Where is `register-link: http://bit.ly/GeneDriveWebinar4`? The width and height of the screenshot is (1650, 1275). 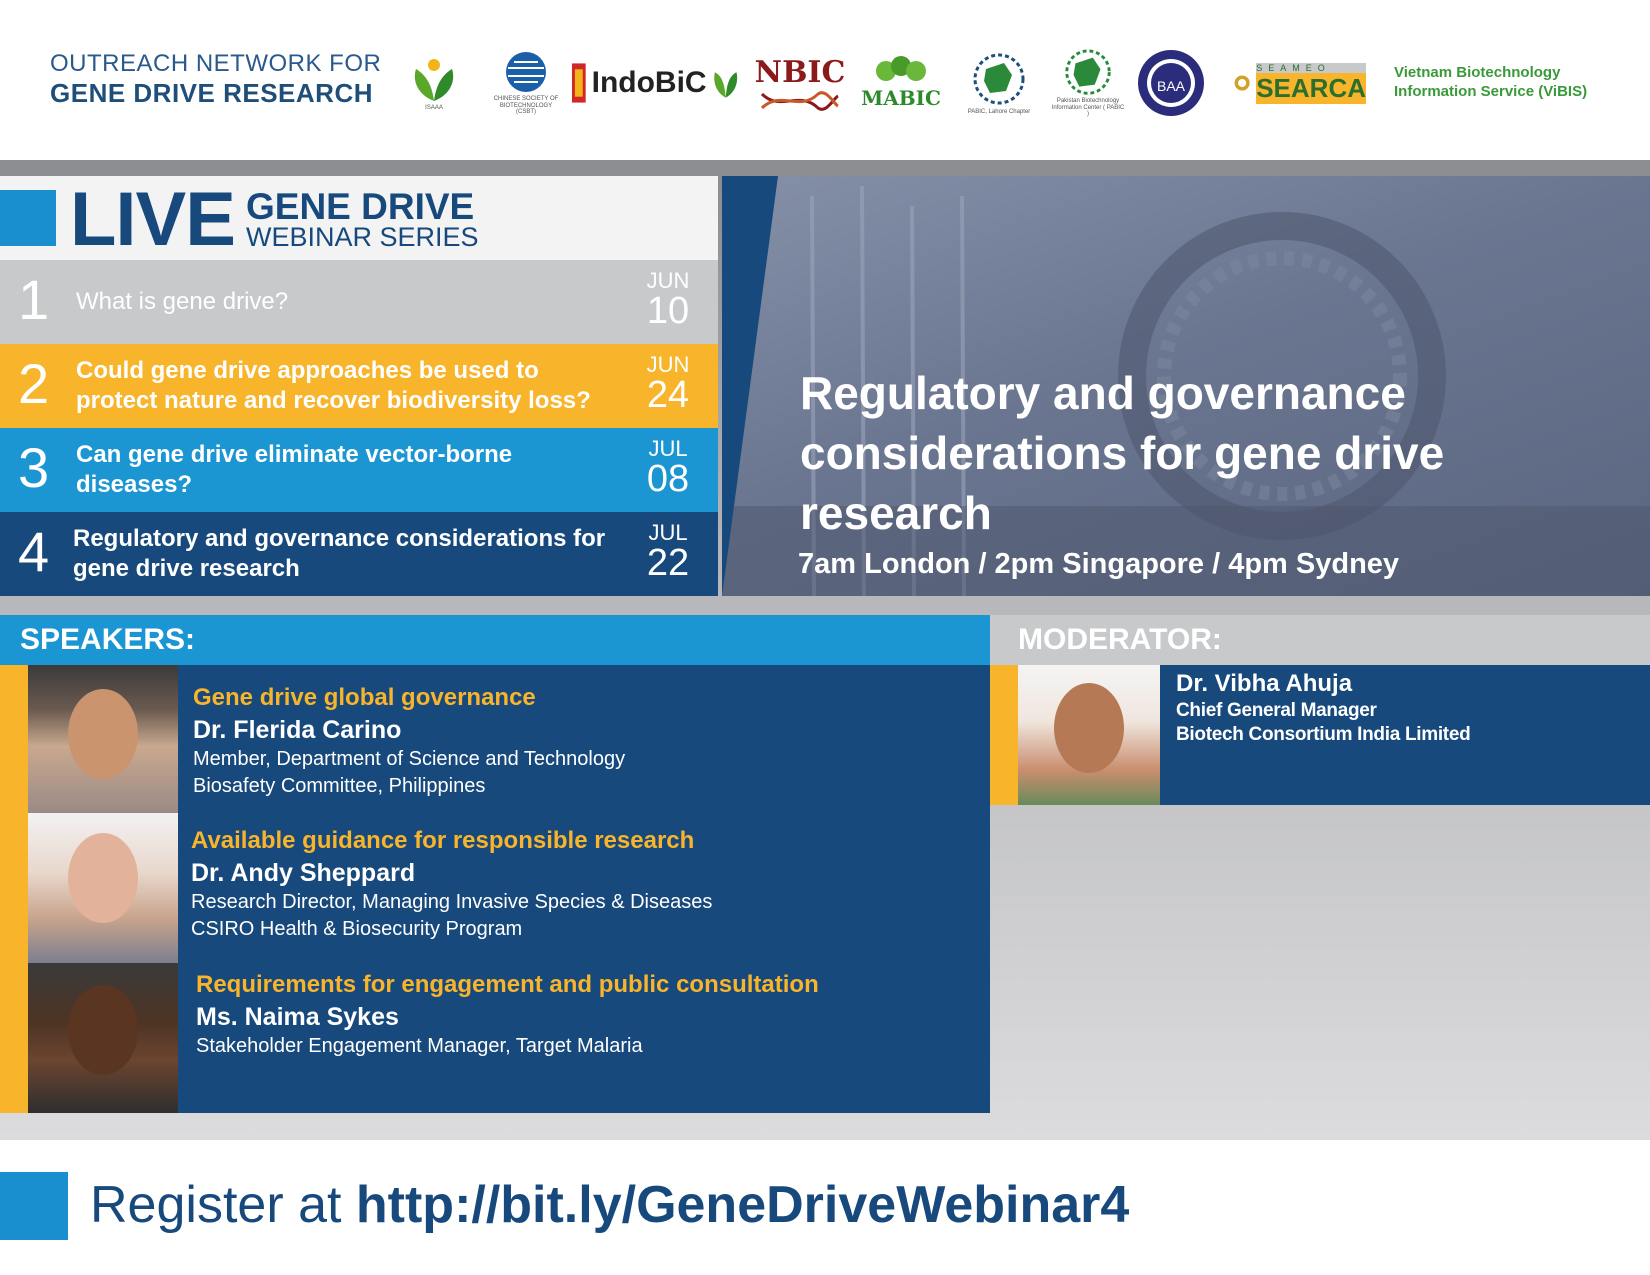 register-link: http://bit.ly/GeneDriveWebinar4 is located at coordinates (742, 1205).